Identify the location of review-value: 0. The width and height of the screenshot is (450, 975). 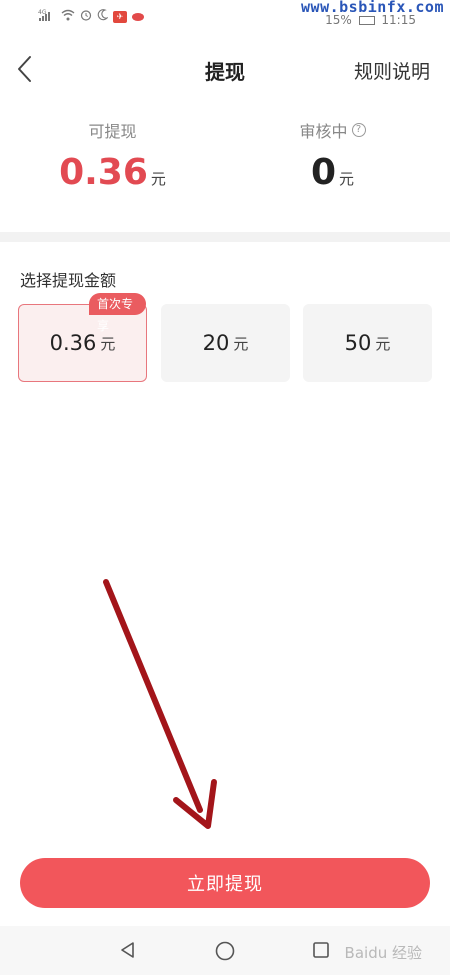
(323, 172).